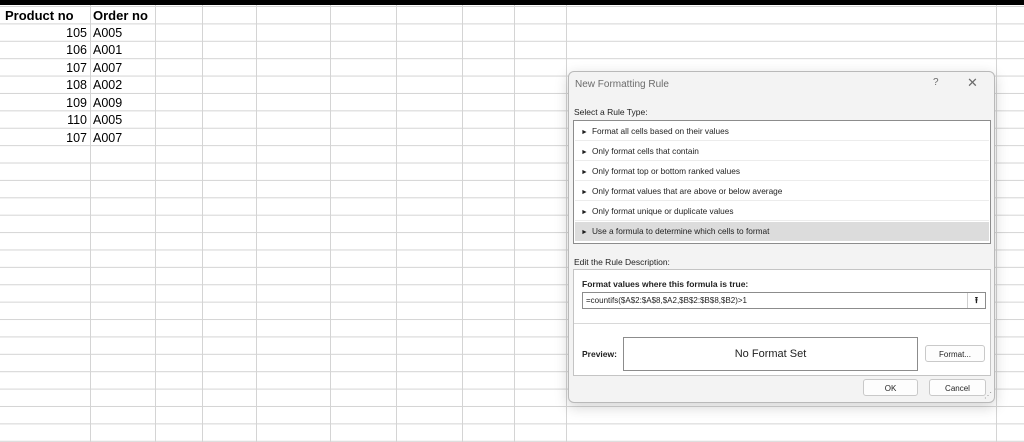 Image resolution: width=1024 pixels, height=442 pixels. I want to click on rule-type-text: Only format top or bottom ranked values, so click(665, 171).